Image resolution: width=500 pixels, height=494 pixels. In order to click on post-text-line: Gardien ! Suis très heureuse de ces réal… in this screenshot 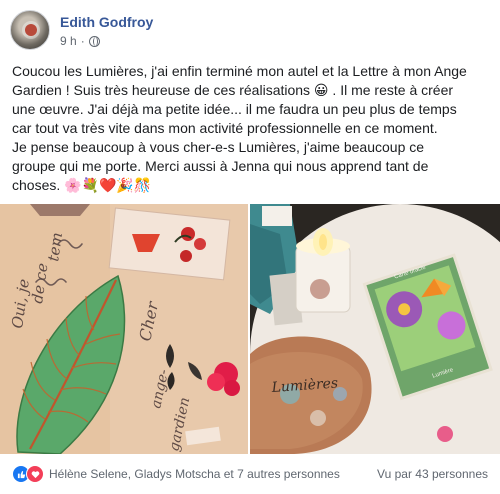, I will do `click(233, 90)`.